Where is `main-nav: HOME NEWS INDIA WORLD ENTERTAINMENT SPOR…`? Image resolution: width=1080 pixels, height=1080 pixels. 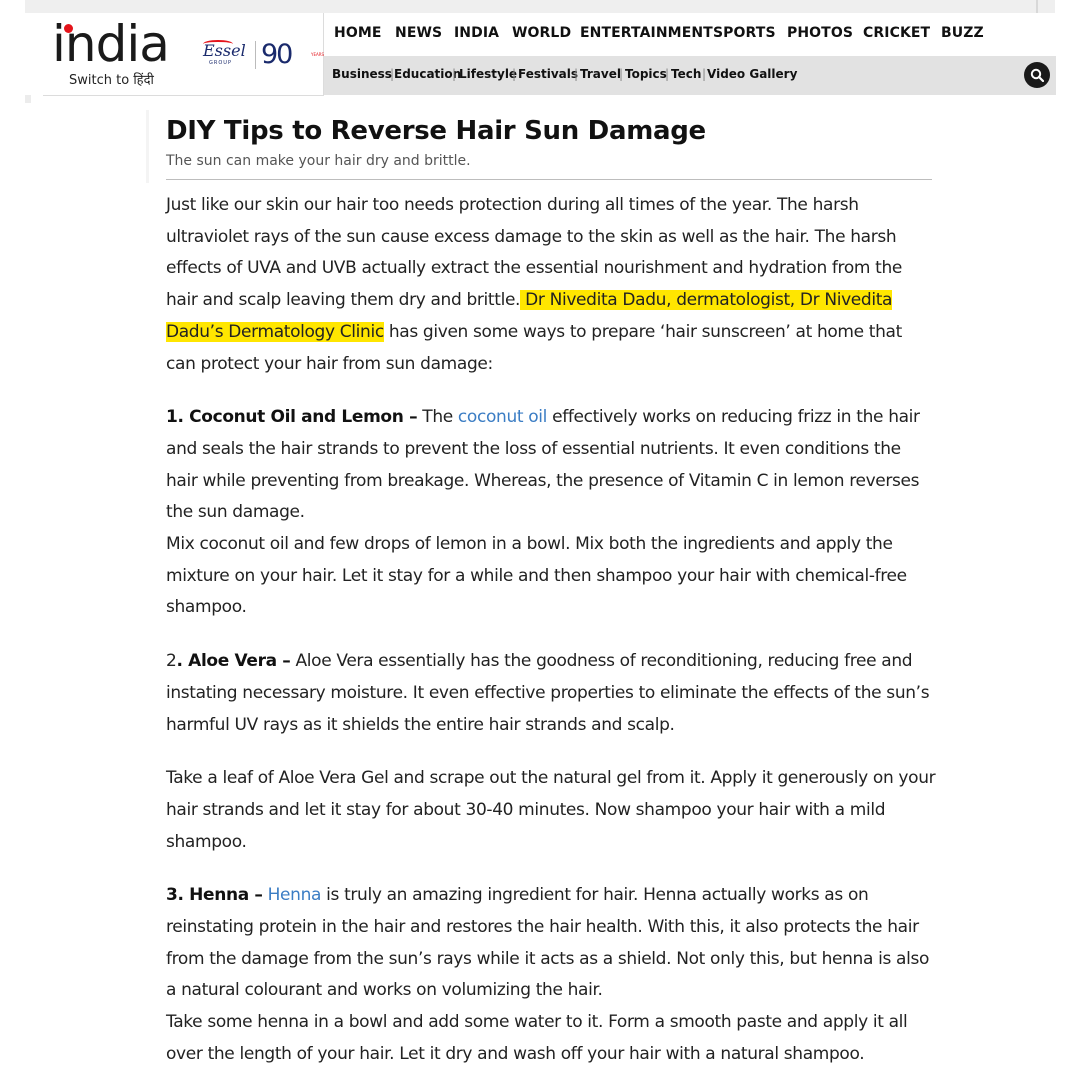
main-nav: HOME NEWS INDIA WORLD ENTERTAINMENT SPOR… is located at coordinates (690, 34).